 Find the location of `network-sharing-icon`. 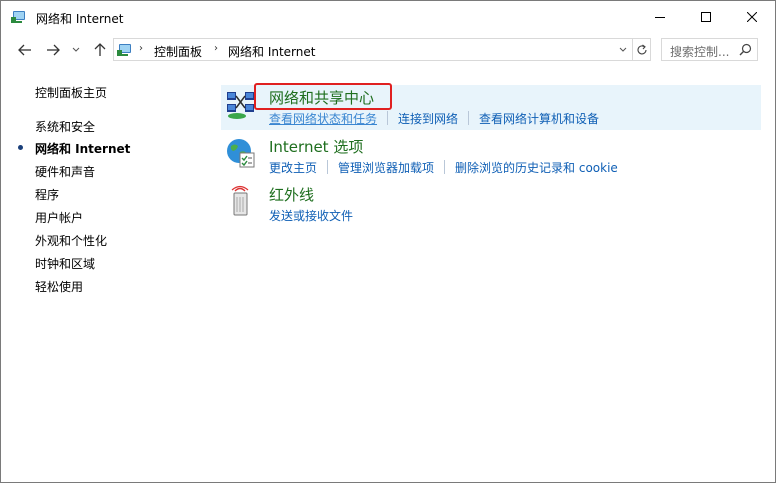

network-sharing-icon is located at coordinates (241, 104).